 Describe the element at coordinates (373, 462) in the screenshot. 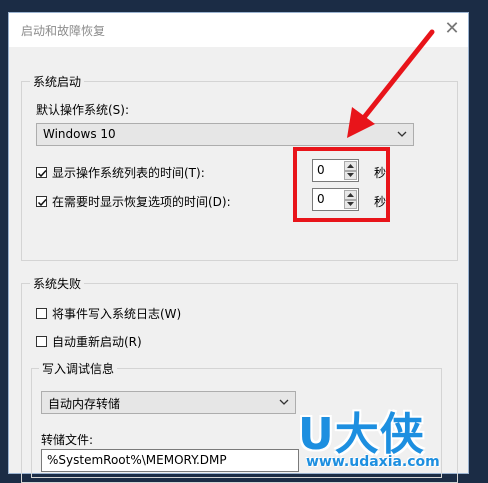

I see `watermark-url: www.udaxia.com` at that location.